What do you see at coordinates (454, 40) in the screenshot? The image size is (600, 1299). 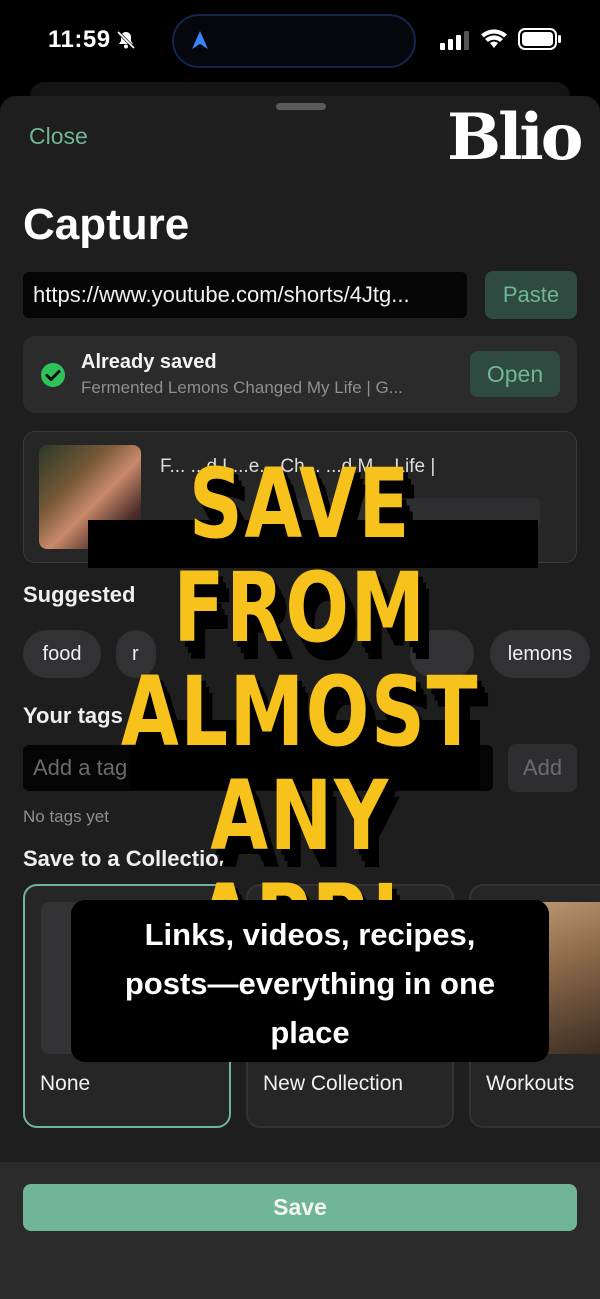 I see `signal-icon` at bounding box center [454, 40].